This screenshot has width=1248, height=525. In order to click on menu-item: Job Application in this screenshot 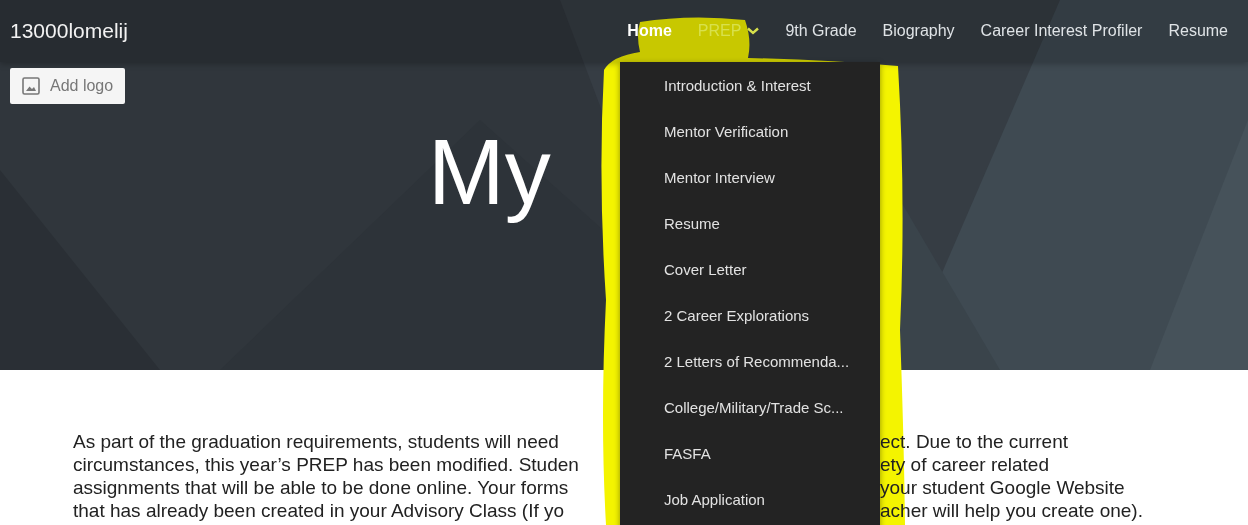, I will do `click(750, 499)`.